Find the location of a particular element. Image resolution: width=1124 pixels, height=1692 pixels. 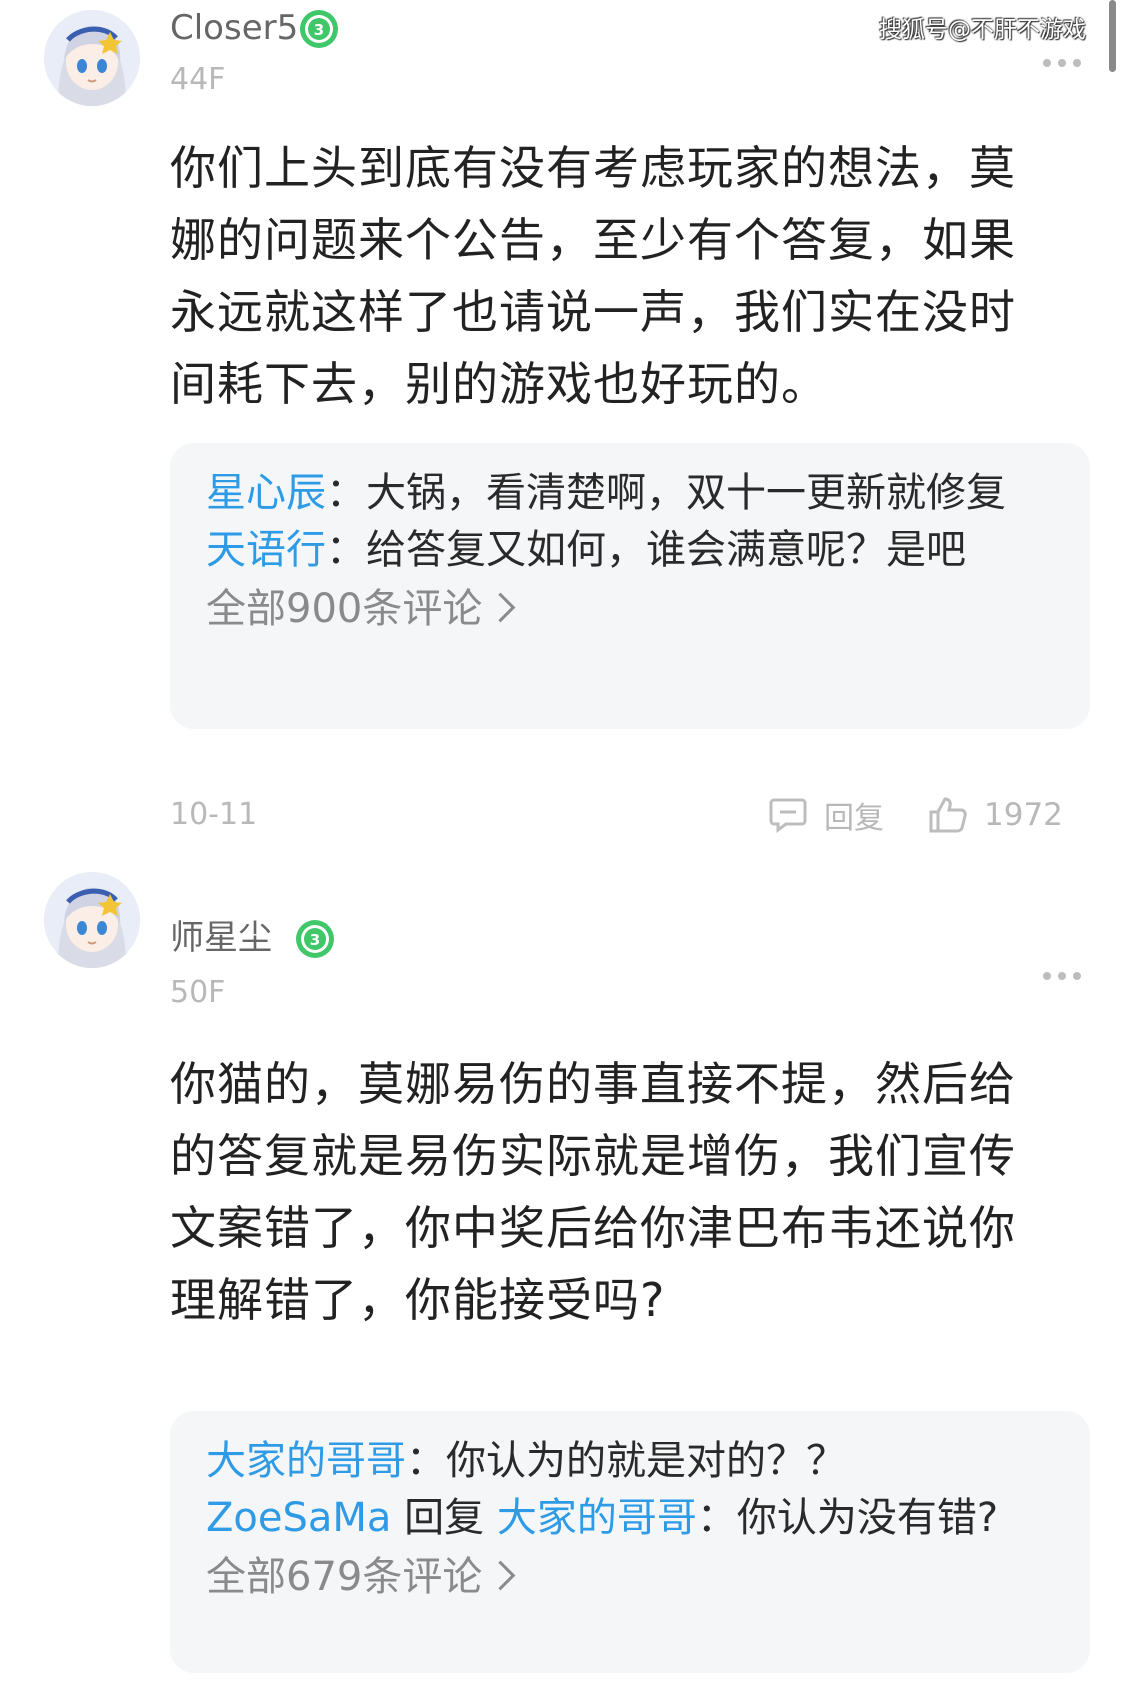

post-date: 10-11 is located at coordinates (214, 814).